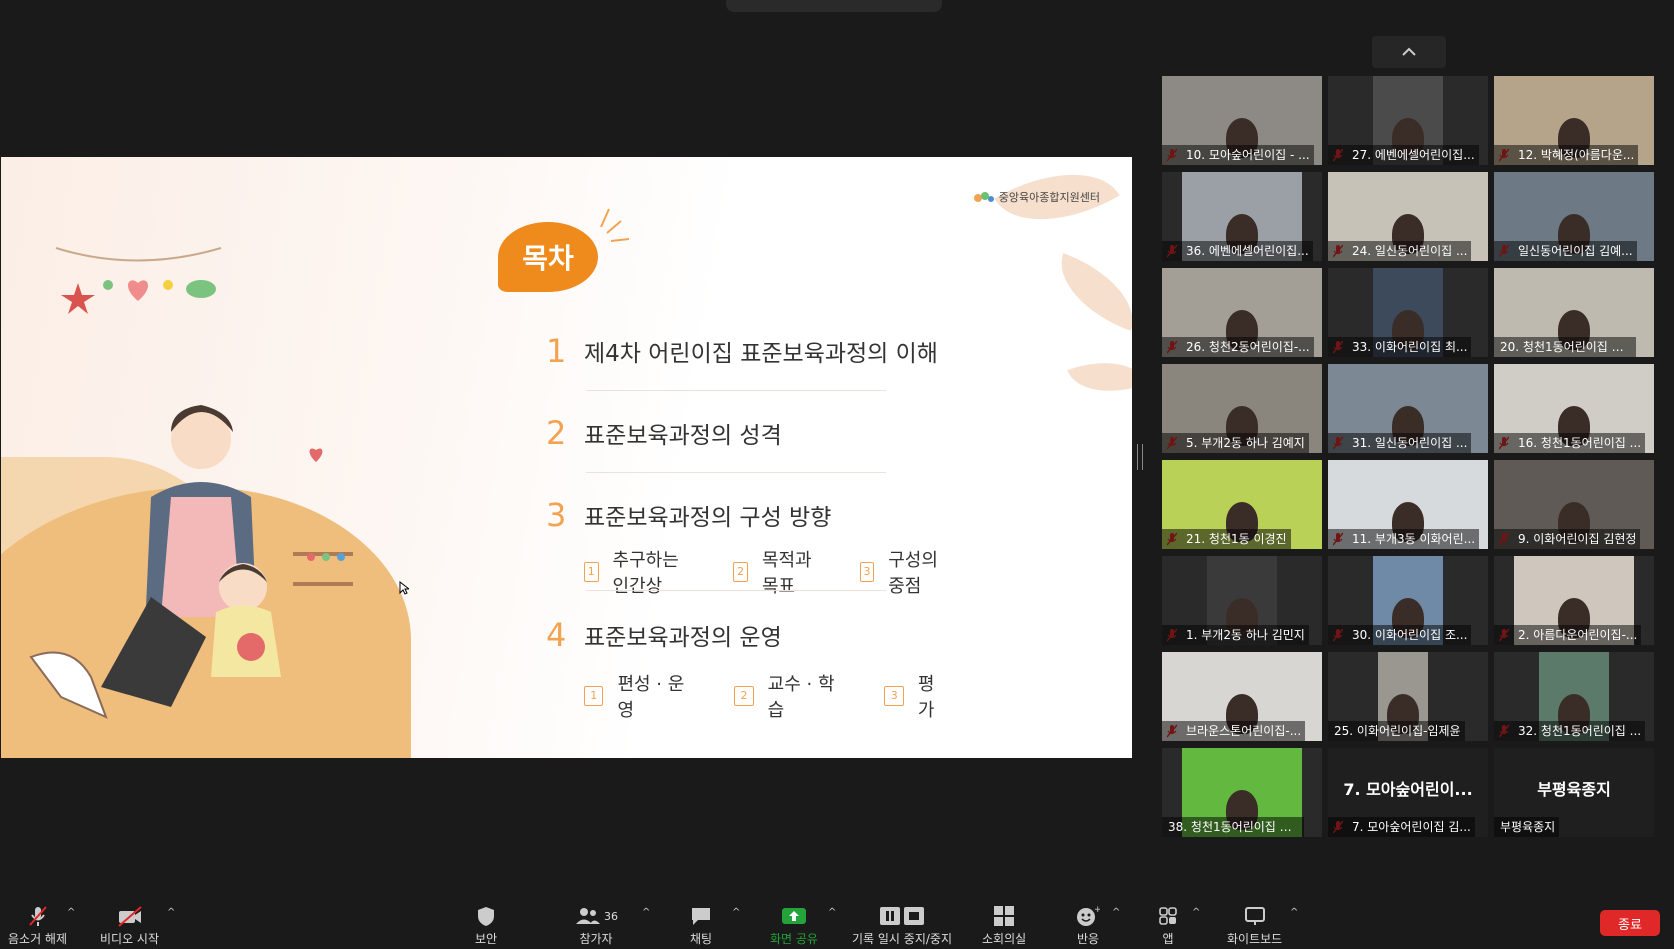 This screenshot has height=949, width=1674. What do you see at coordinates (794, 939) in the screenshot?
I see `share-screen-label: 화면 공유` at bounding box center [794, 939].